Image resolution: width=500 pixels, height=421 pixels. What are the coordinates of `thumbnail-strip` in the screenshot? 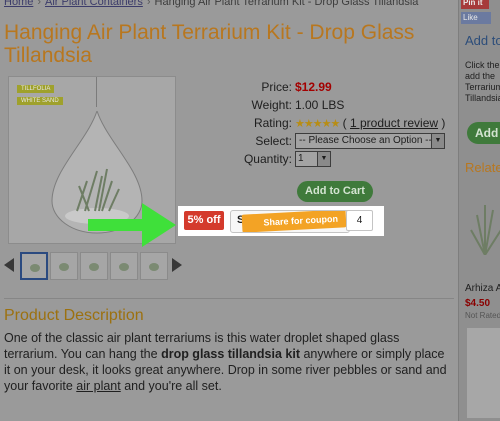 It's located at (94, 267).